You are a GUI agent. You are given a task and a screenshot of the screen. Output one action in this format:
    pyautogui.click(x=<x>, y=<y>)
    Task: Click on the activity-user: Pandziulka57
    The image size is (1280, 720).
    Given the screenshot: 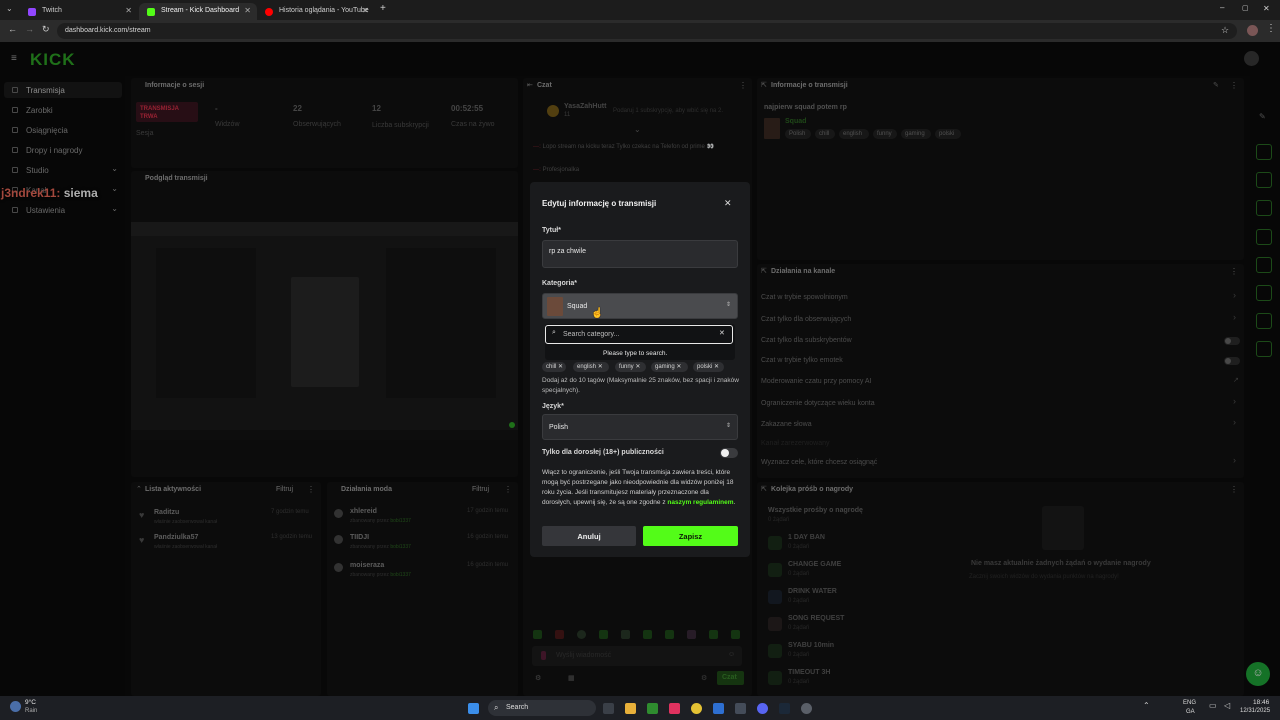 What is the action you would take?
    pyautogui.click(x=176, y=537)
    